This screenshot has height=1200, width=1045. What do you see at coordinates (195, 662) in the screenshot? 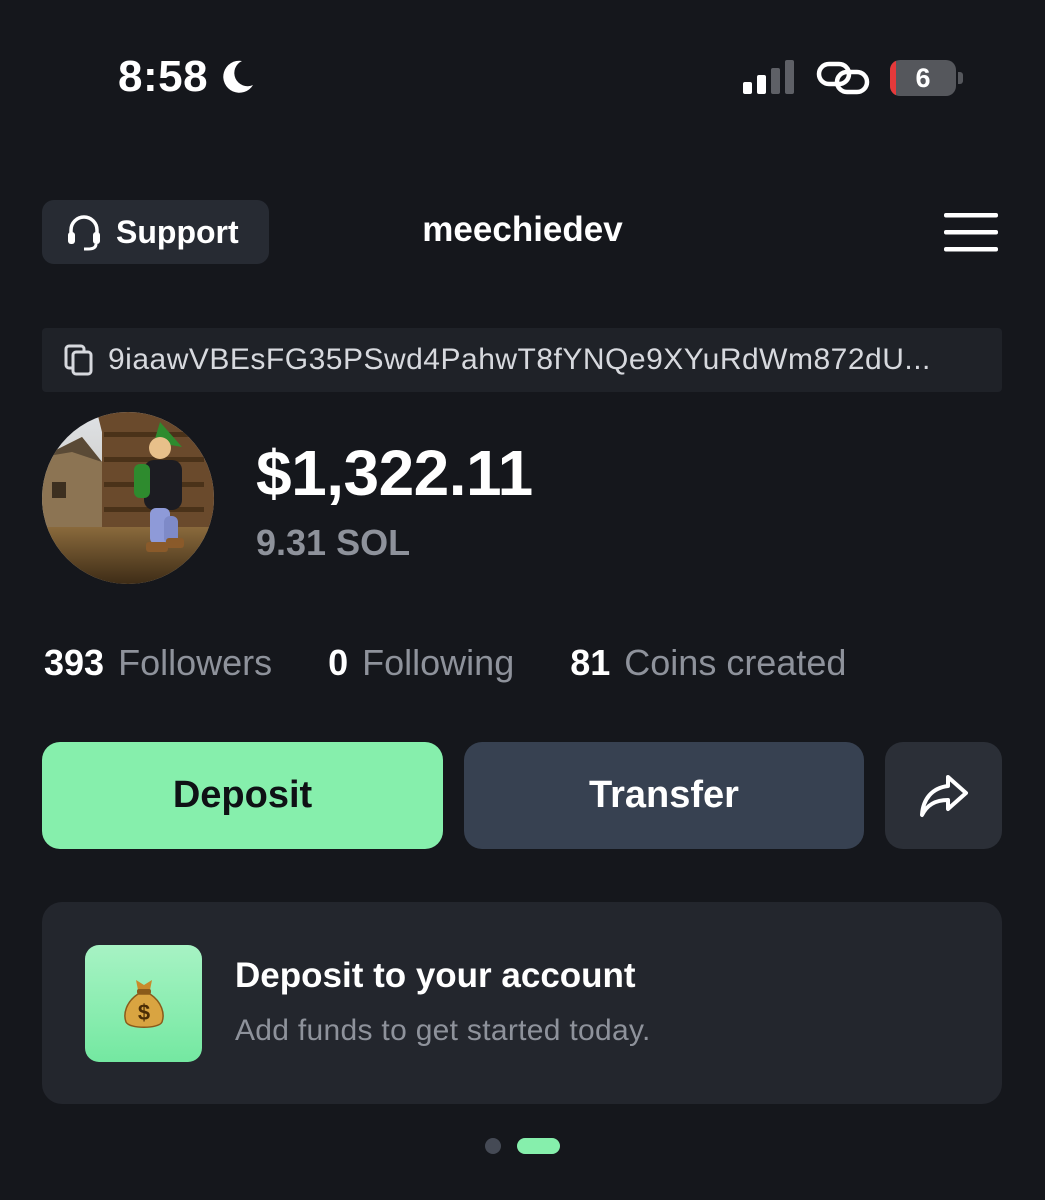
I see `stat-followers-label: Followers` at bounding box center [195, 662].